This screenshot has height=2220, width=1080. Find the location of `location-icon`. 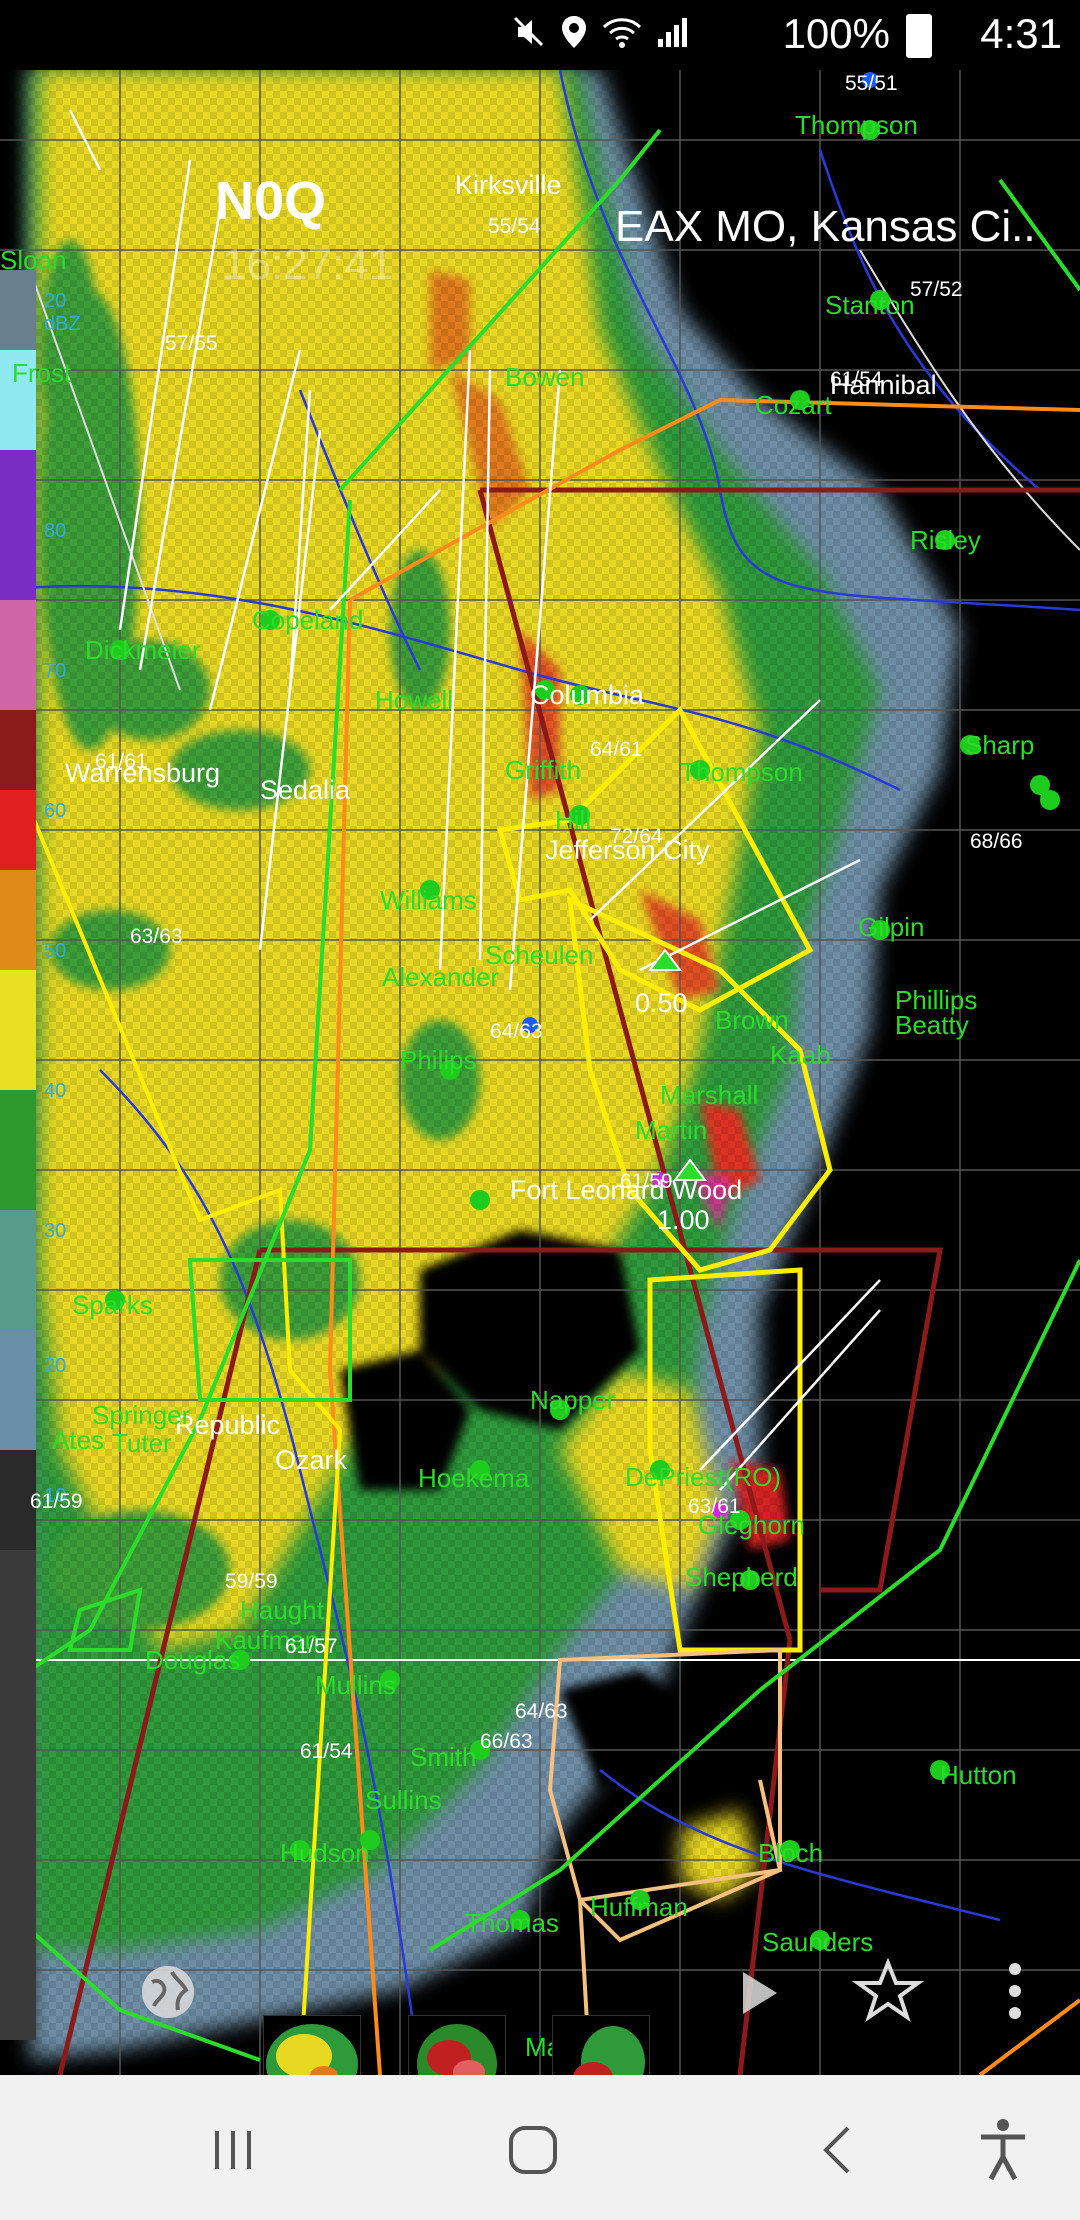

location-icon is located at coordinates (574, 32).